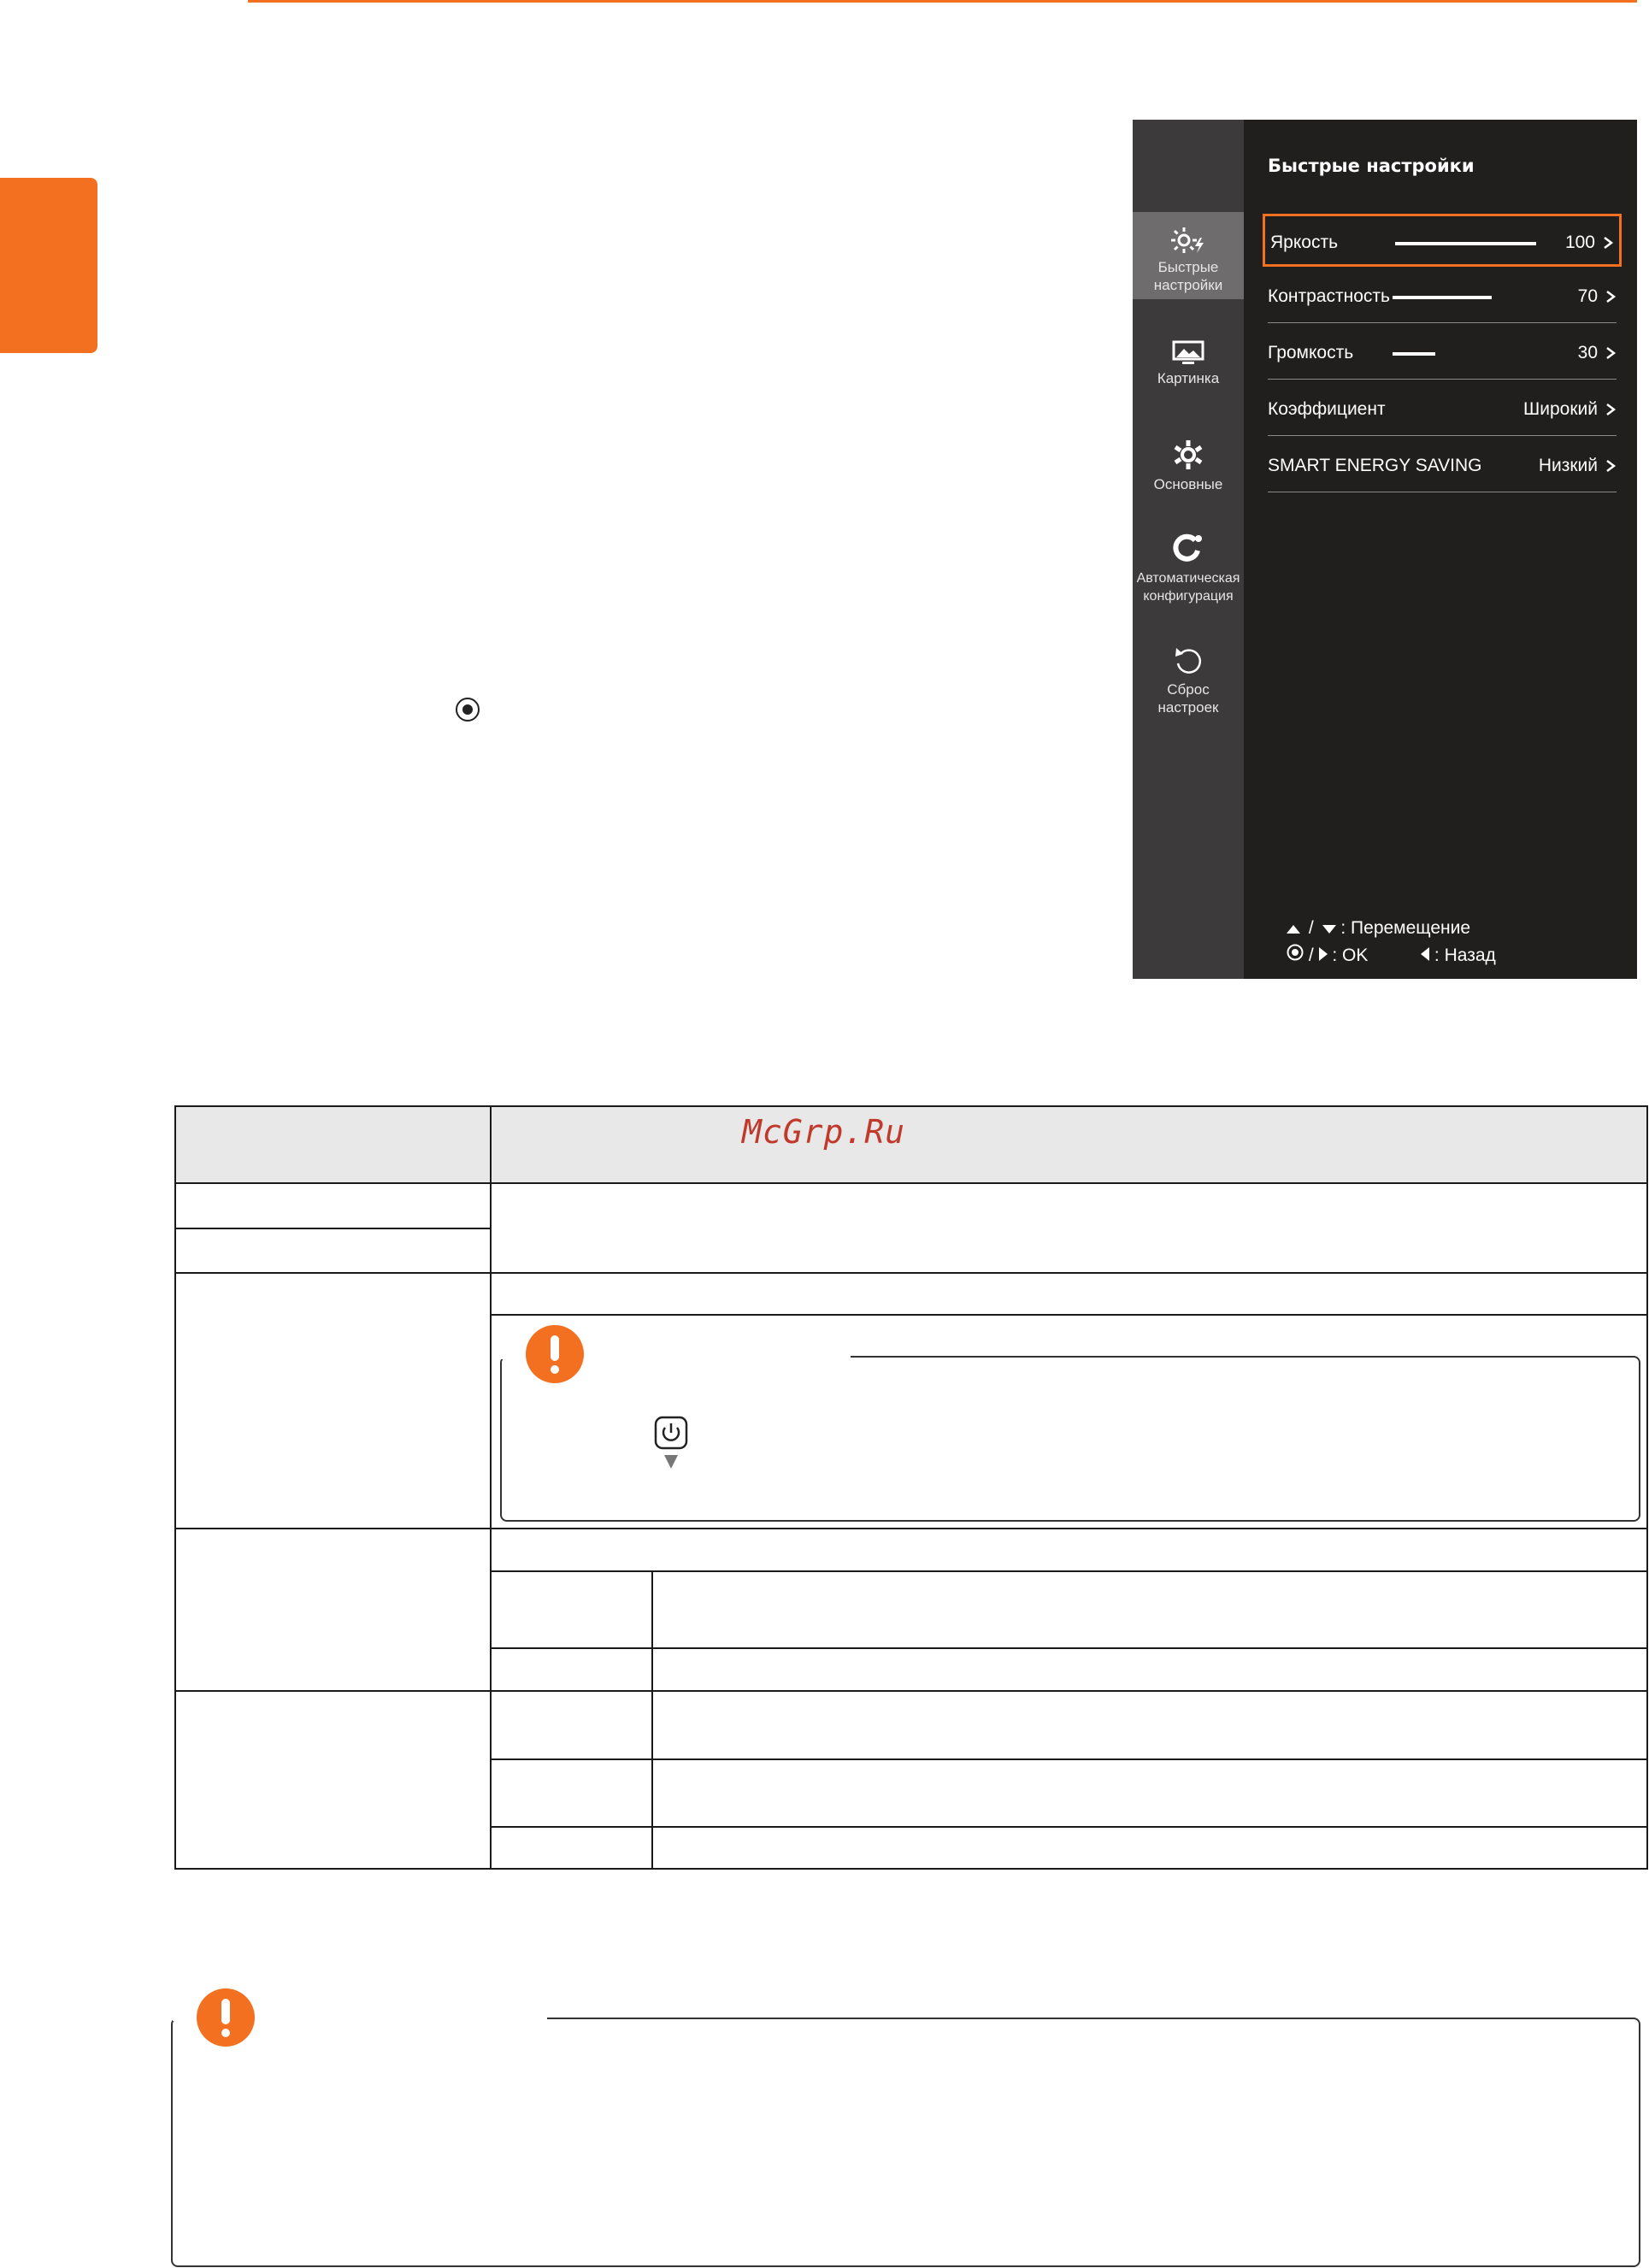 The image size is (1649, 2268). What do you see at coordinates (1587, 352) in the screenshot?
I see `osd-item-value: 30` at bounding box center [1587, 352].